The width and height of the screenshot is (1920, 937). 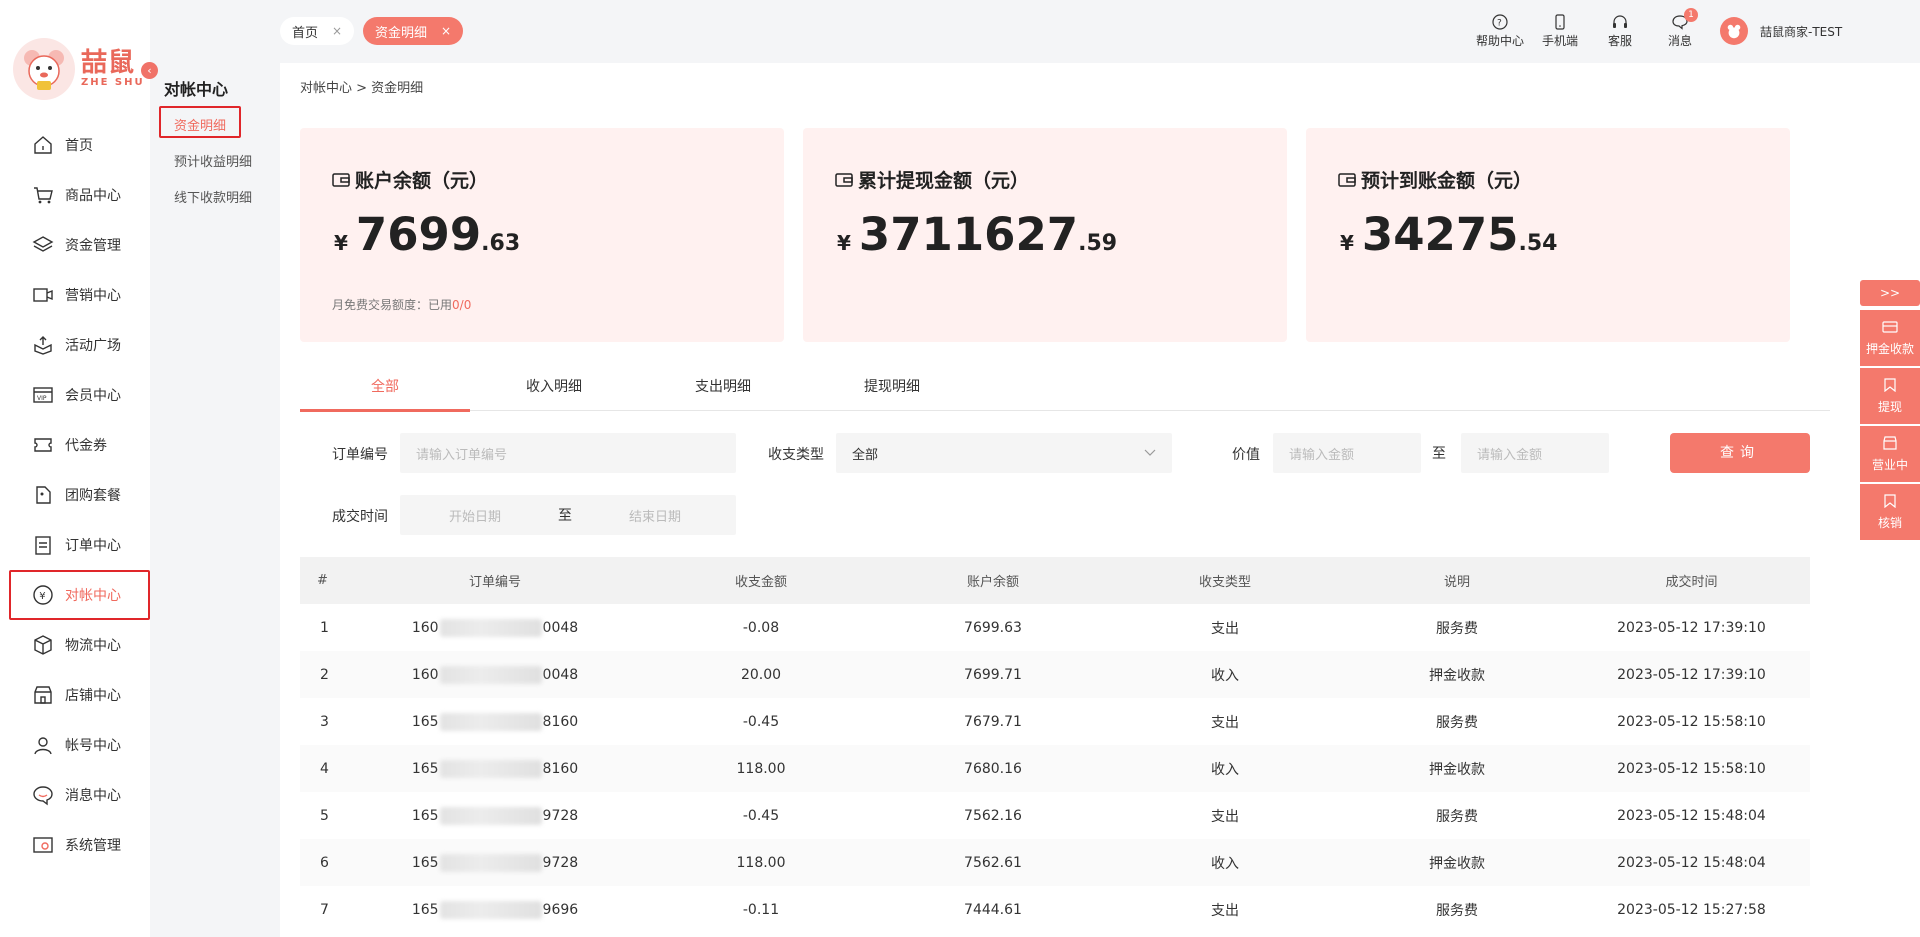 What do you see at coordinates (760, 582) in the screenshot?
I see `column-header: 收支金额` at bounding box center [760, 582].